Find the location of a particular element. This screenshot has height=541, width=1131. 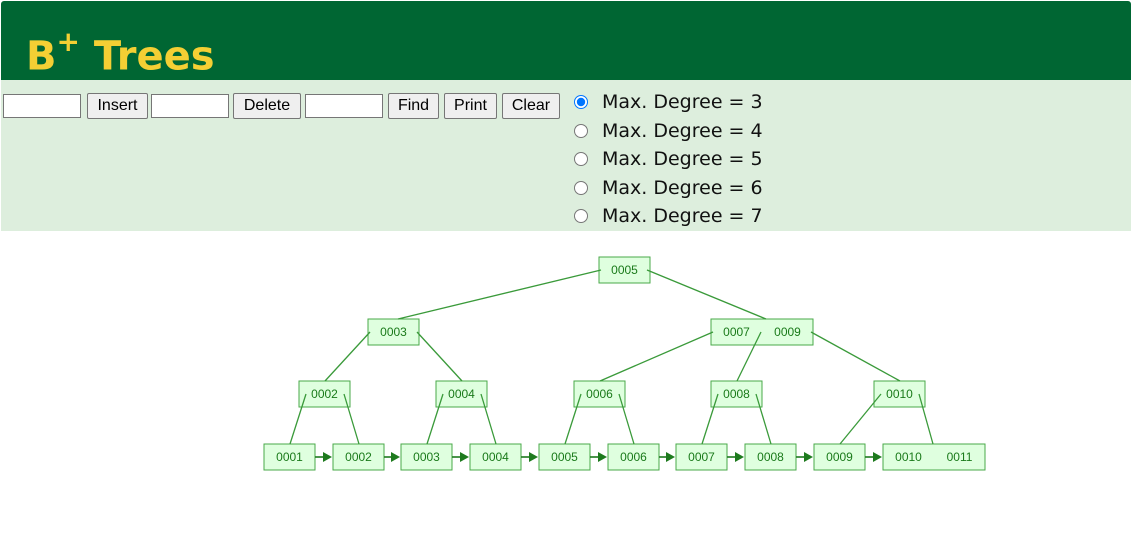

page-title: B+ Trees is located at coordinates (120, 51).